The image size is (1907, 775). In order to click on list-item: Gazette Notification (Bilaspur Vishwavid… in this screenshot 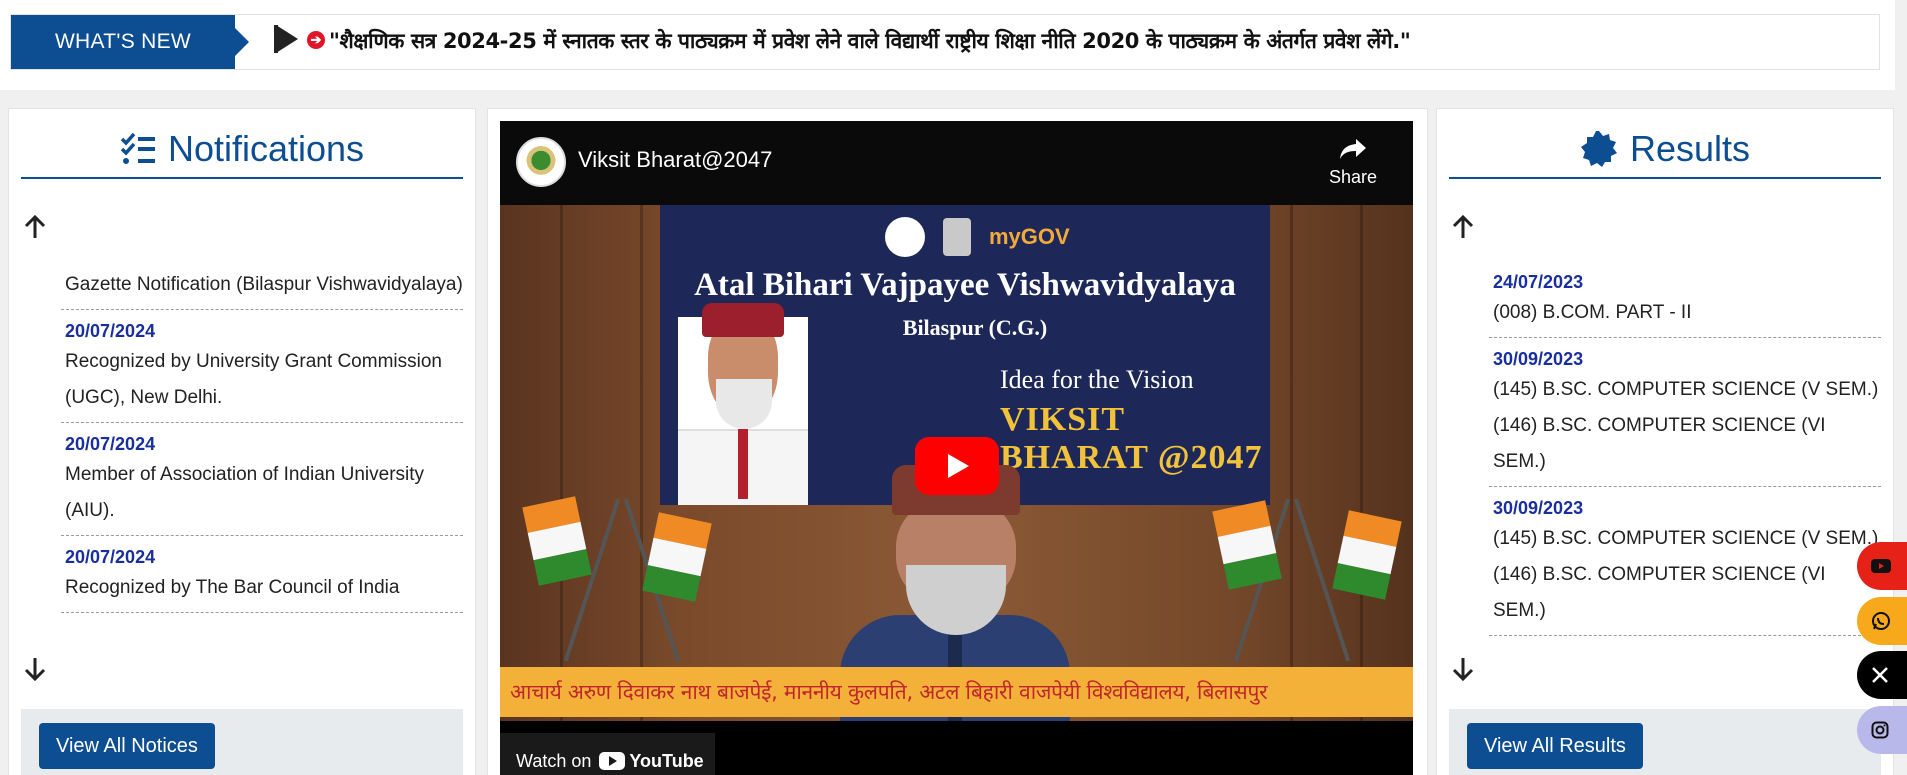, I will do `click(262, 284)`.